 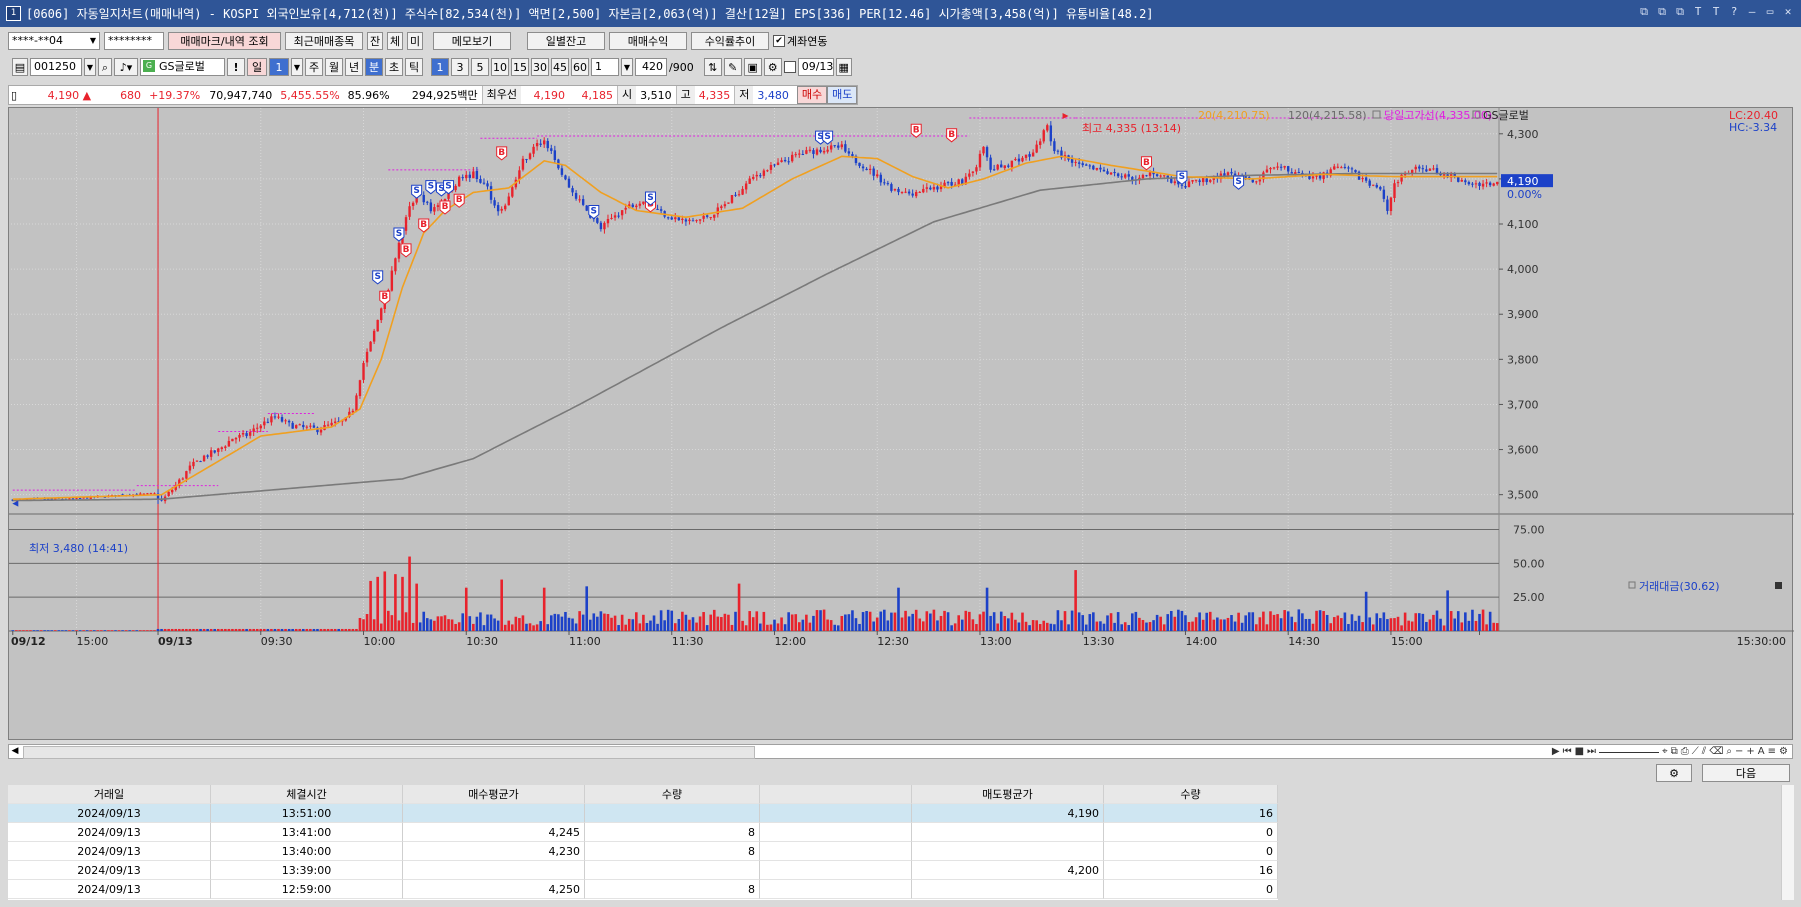 What do you see at coordinates (1704, 751) in the screenshot?
I see `fib-tool-icon: ⫽` at bounding box center [1704, 751].